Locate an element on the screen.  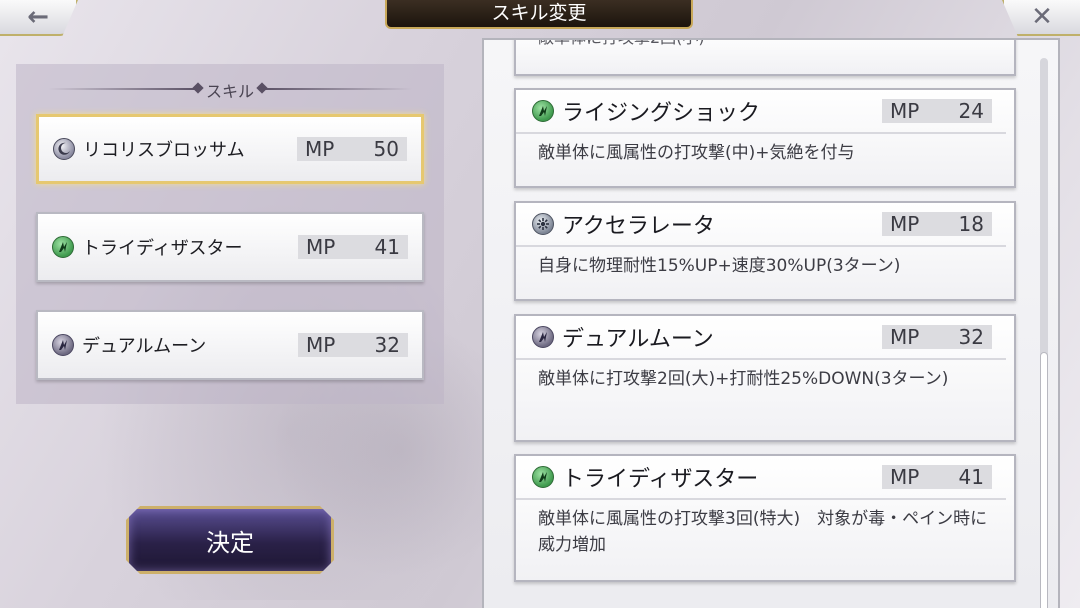
mp-cost: MP 24 is located at coordinates (937, 111).